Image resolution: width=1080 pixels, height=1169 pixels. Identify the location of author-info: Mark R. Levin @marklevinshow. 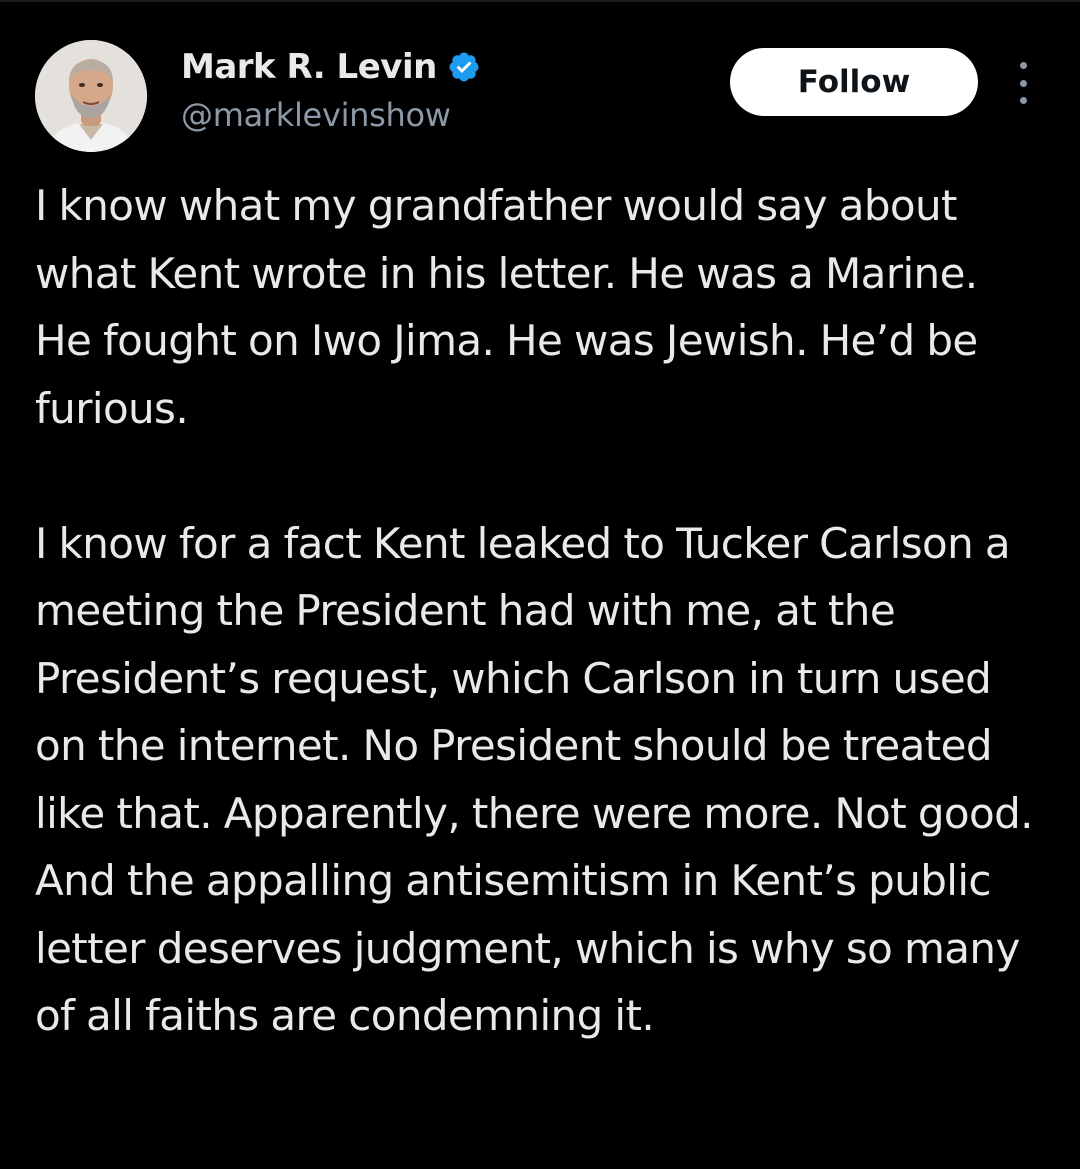
(331, 88).